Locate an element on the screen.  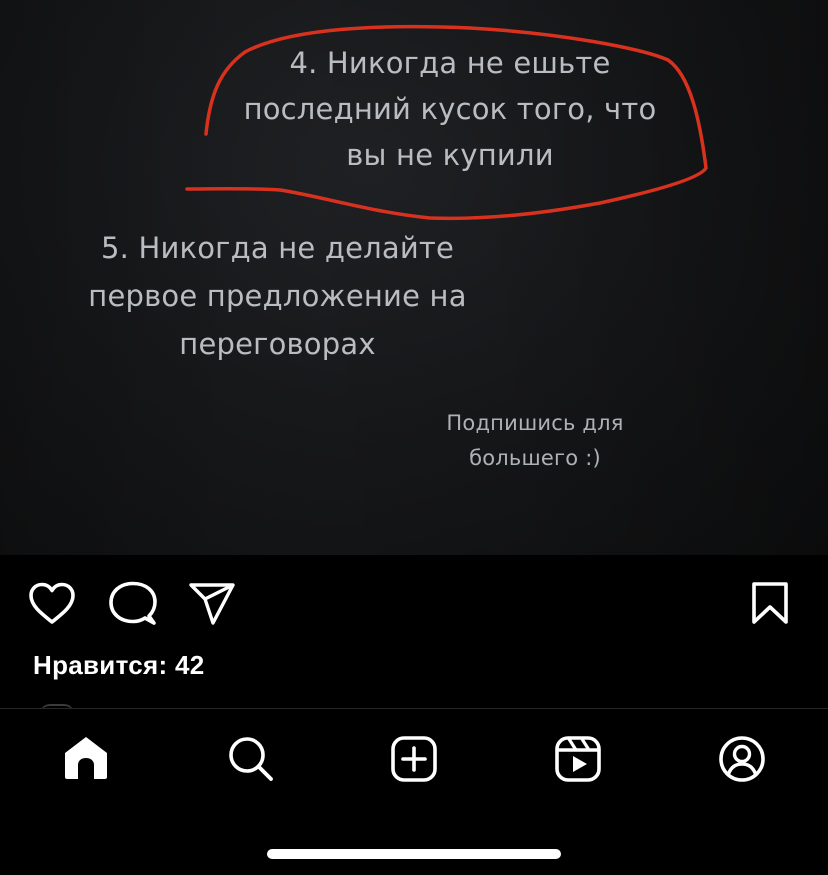
plus-square-icon is located at coordinates (414, 759).